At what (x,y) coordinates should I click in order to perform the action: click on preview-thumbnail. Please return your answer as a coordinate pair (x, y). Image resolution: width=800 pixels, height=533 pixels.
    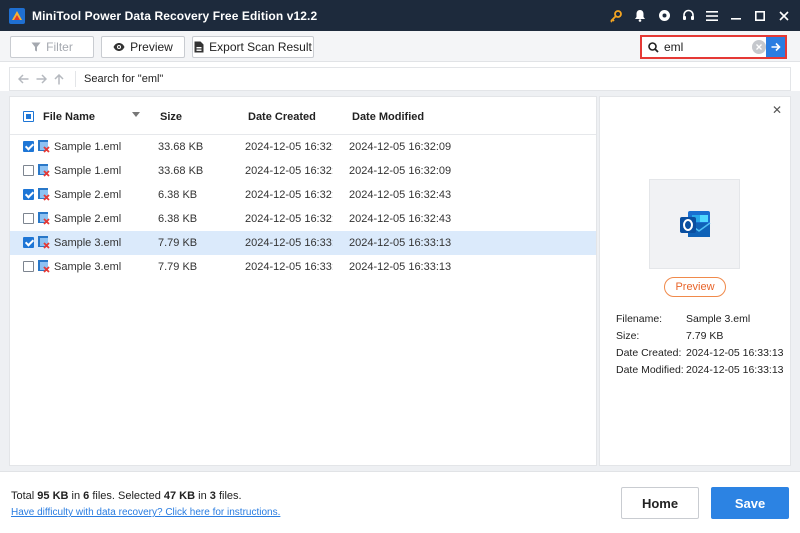
    Looking at the image, I should click on (694, 224).